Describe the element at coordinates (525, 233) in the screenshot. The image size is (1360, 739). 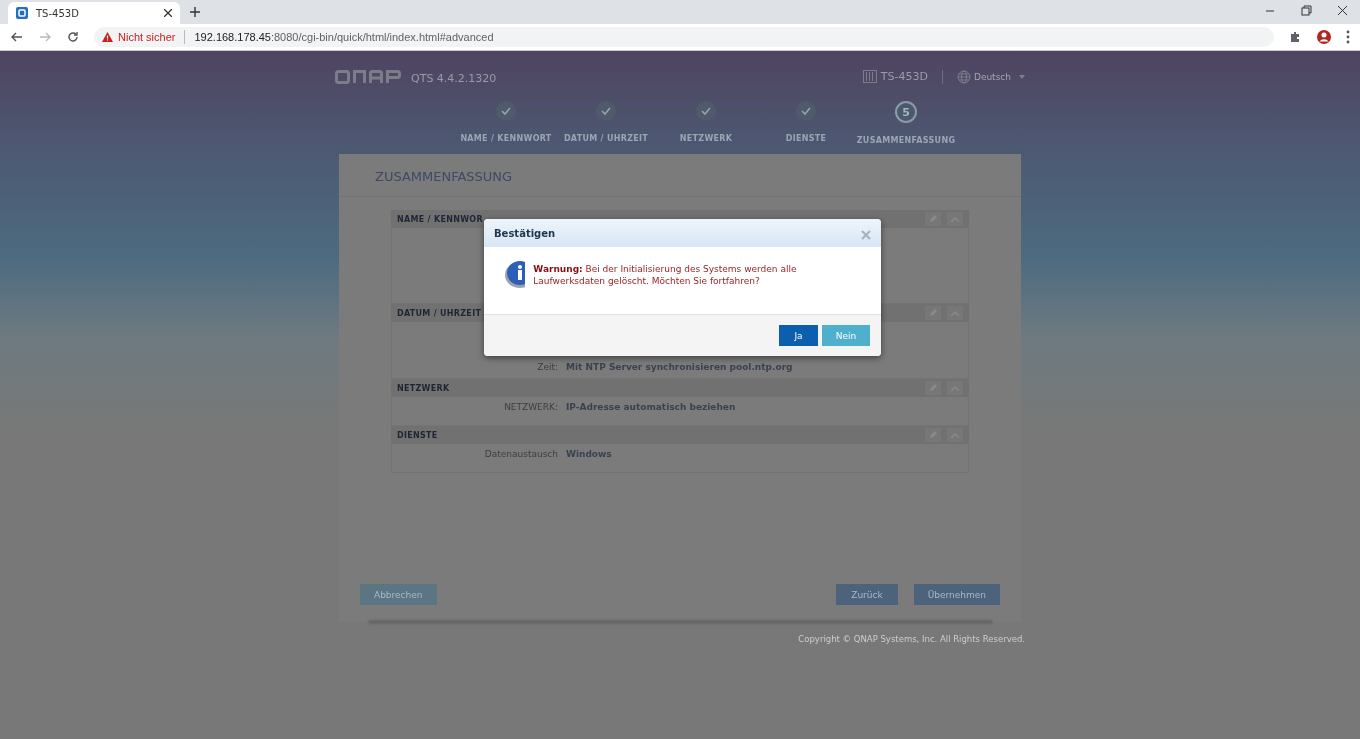
I see `dialog-title: Bestätigen` at that location.